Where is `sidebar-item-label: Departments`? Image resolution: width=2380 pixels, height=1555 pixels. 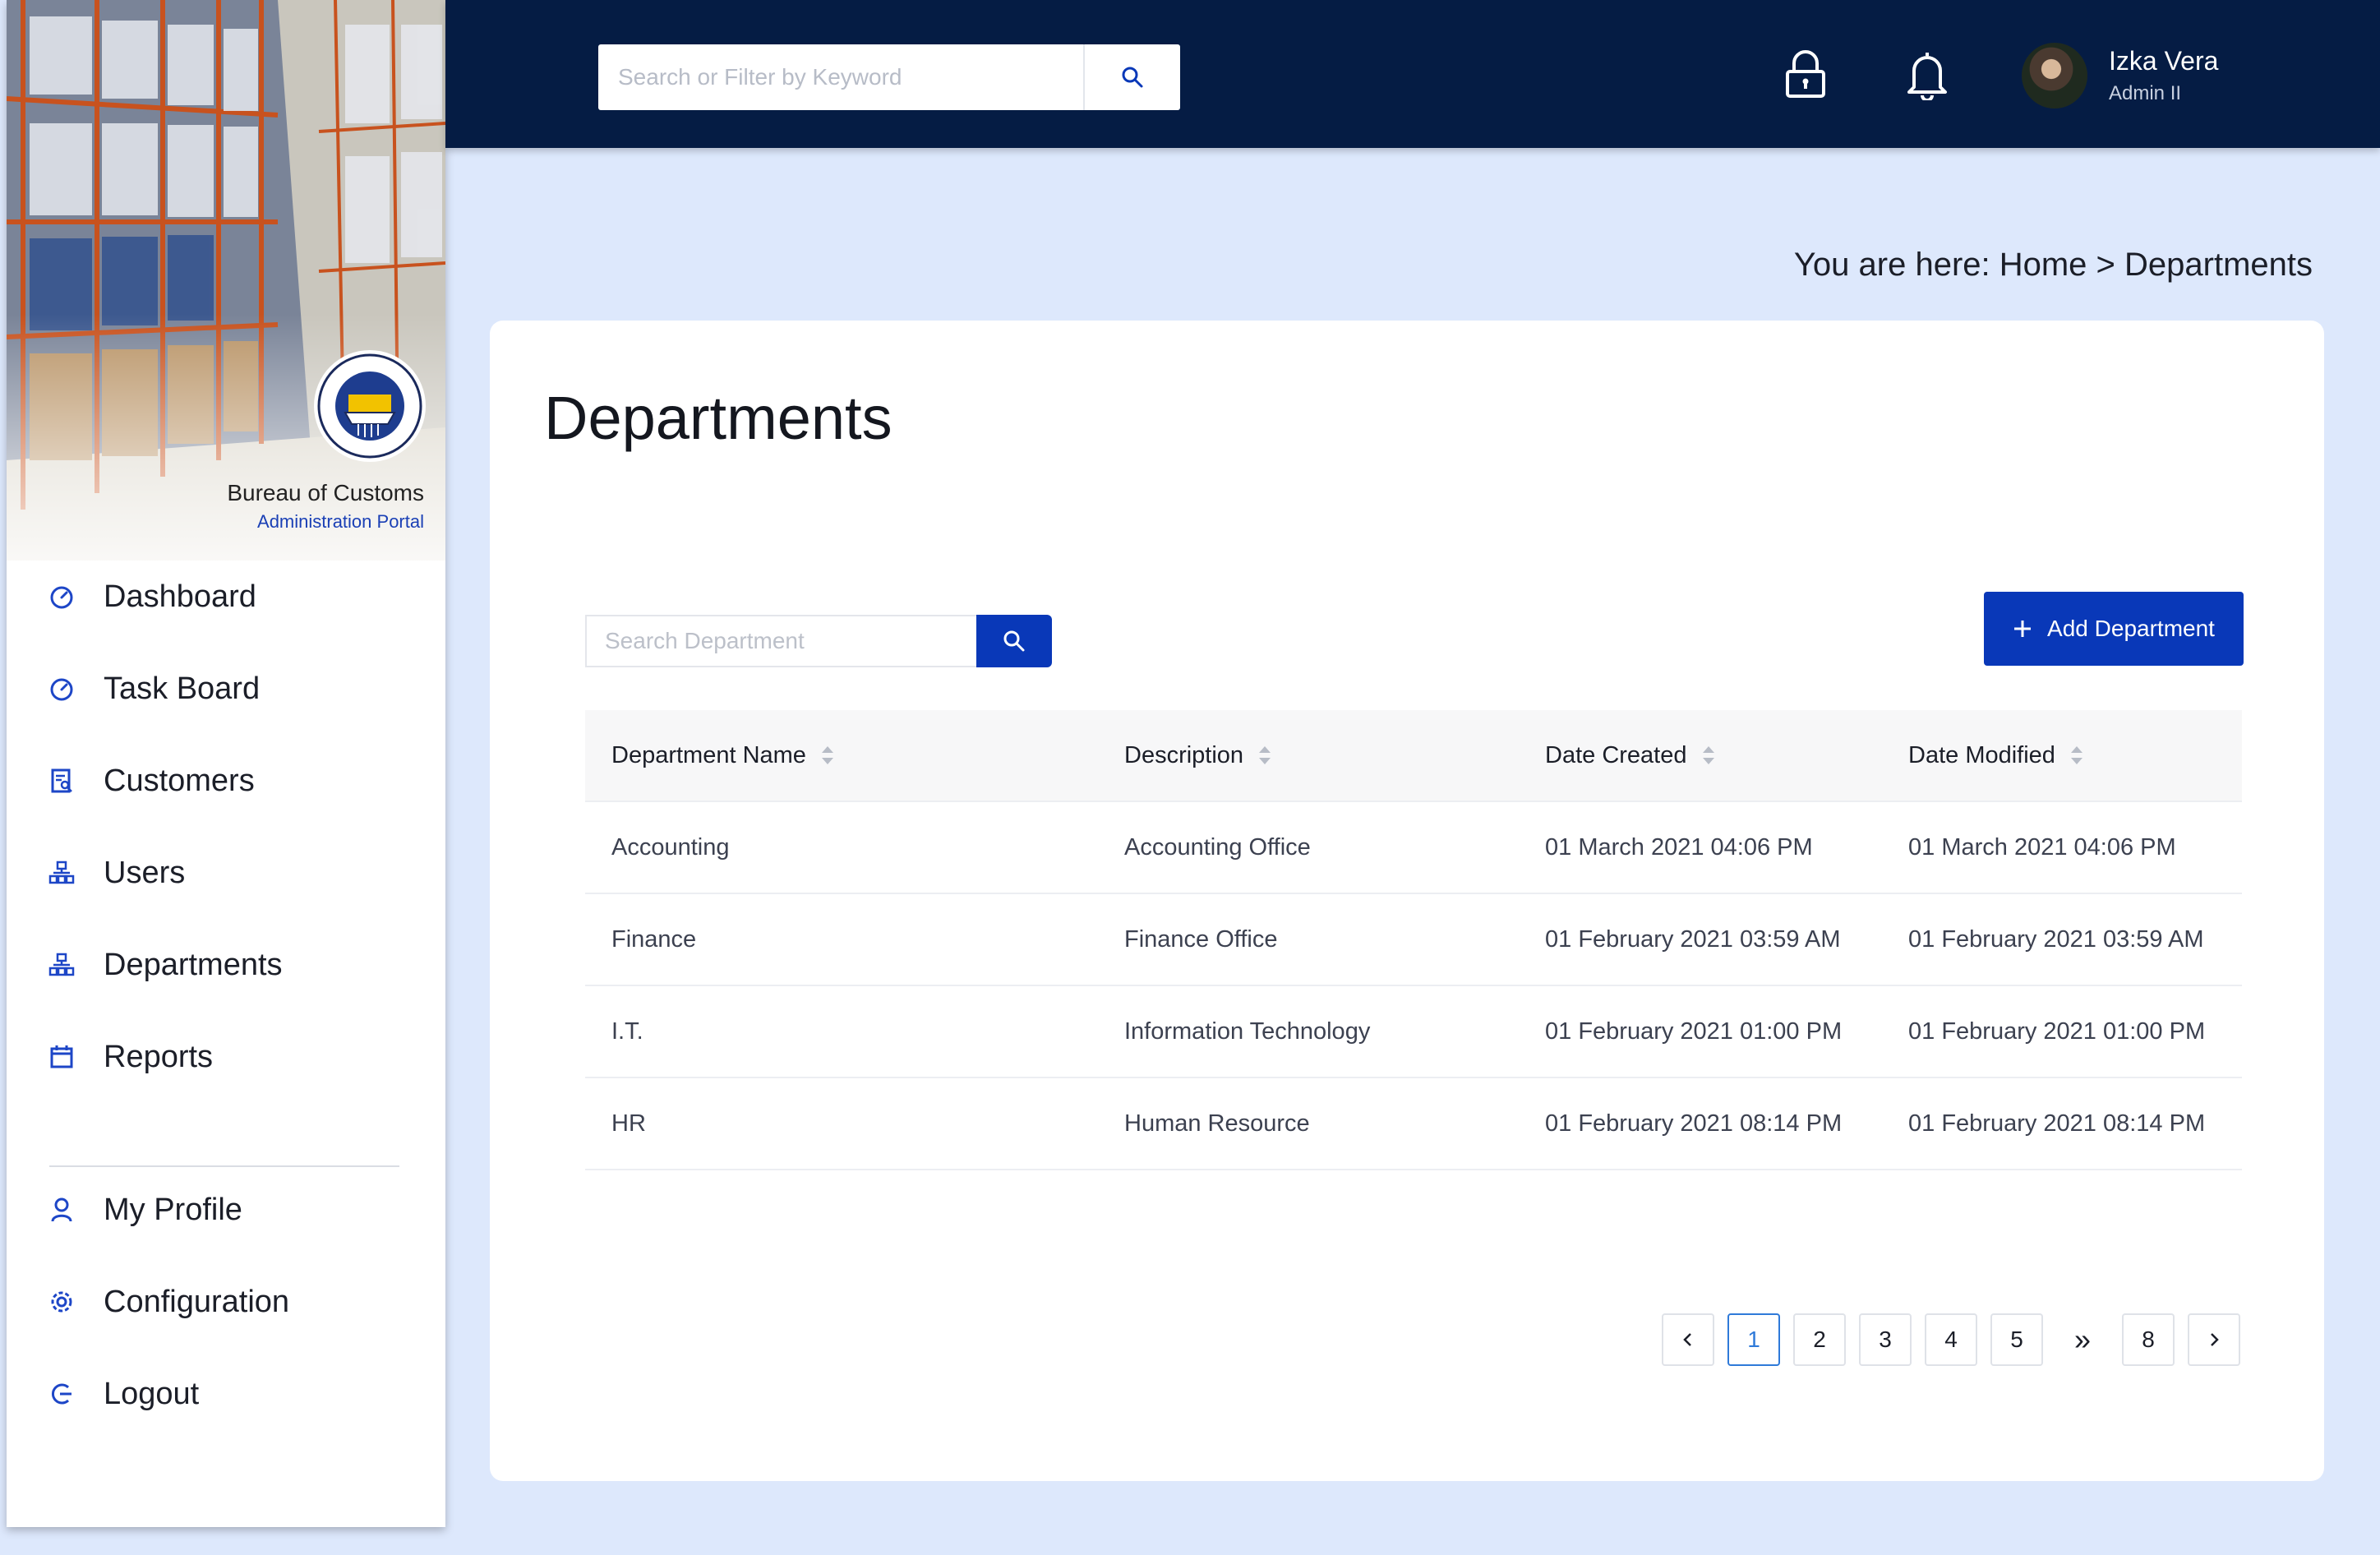 sidebar-item-label: Departments is located at coordinates (193, 964).